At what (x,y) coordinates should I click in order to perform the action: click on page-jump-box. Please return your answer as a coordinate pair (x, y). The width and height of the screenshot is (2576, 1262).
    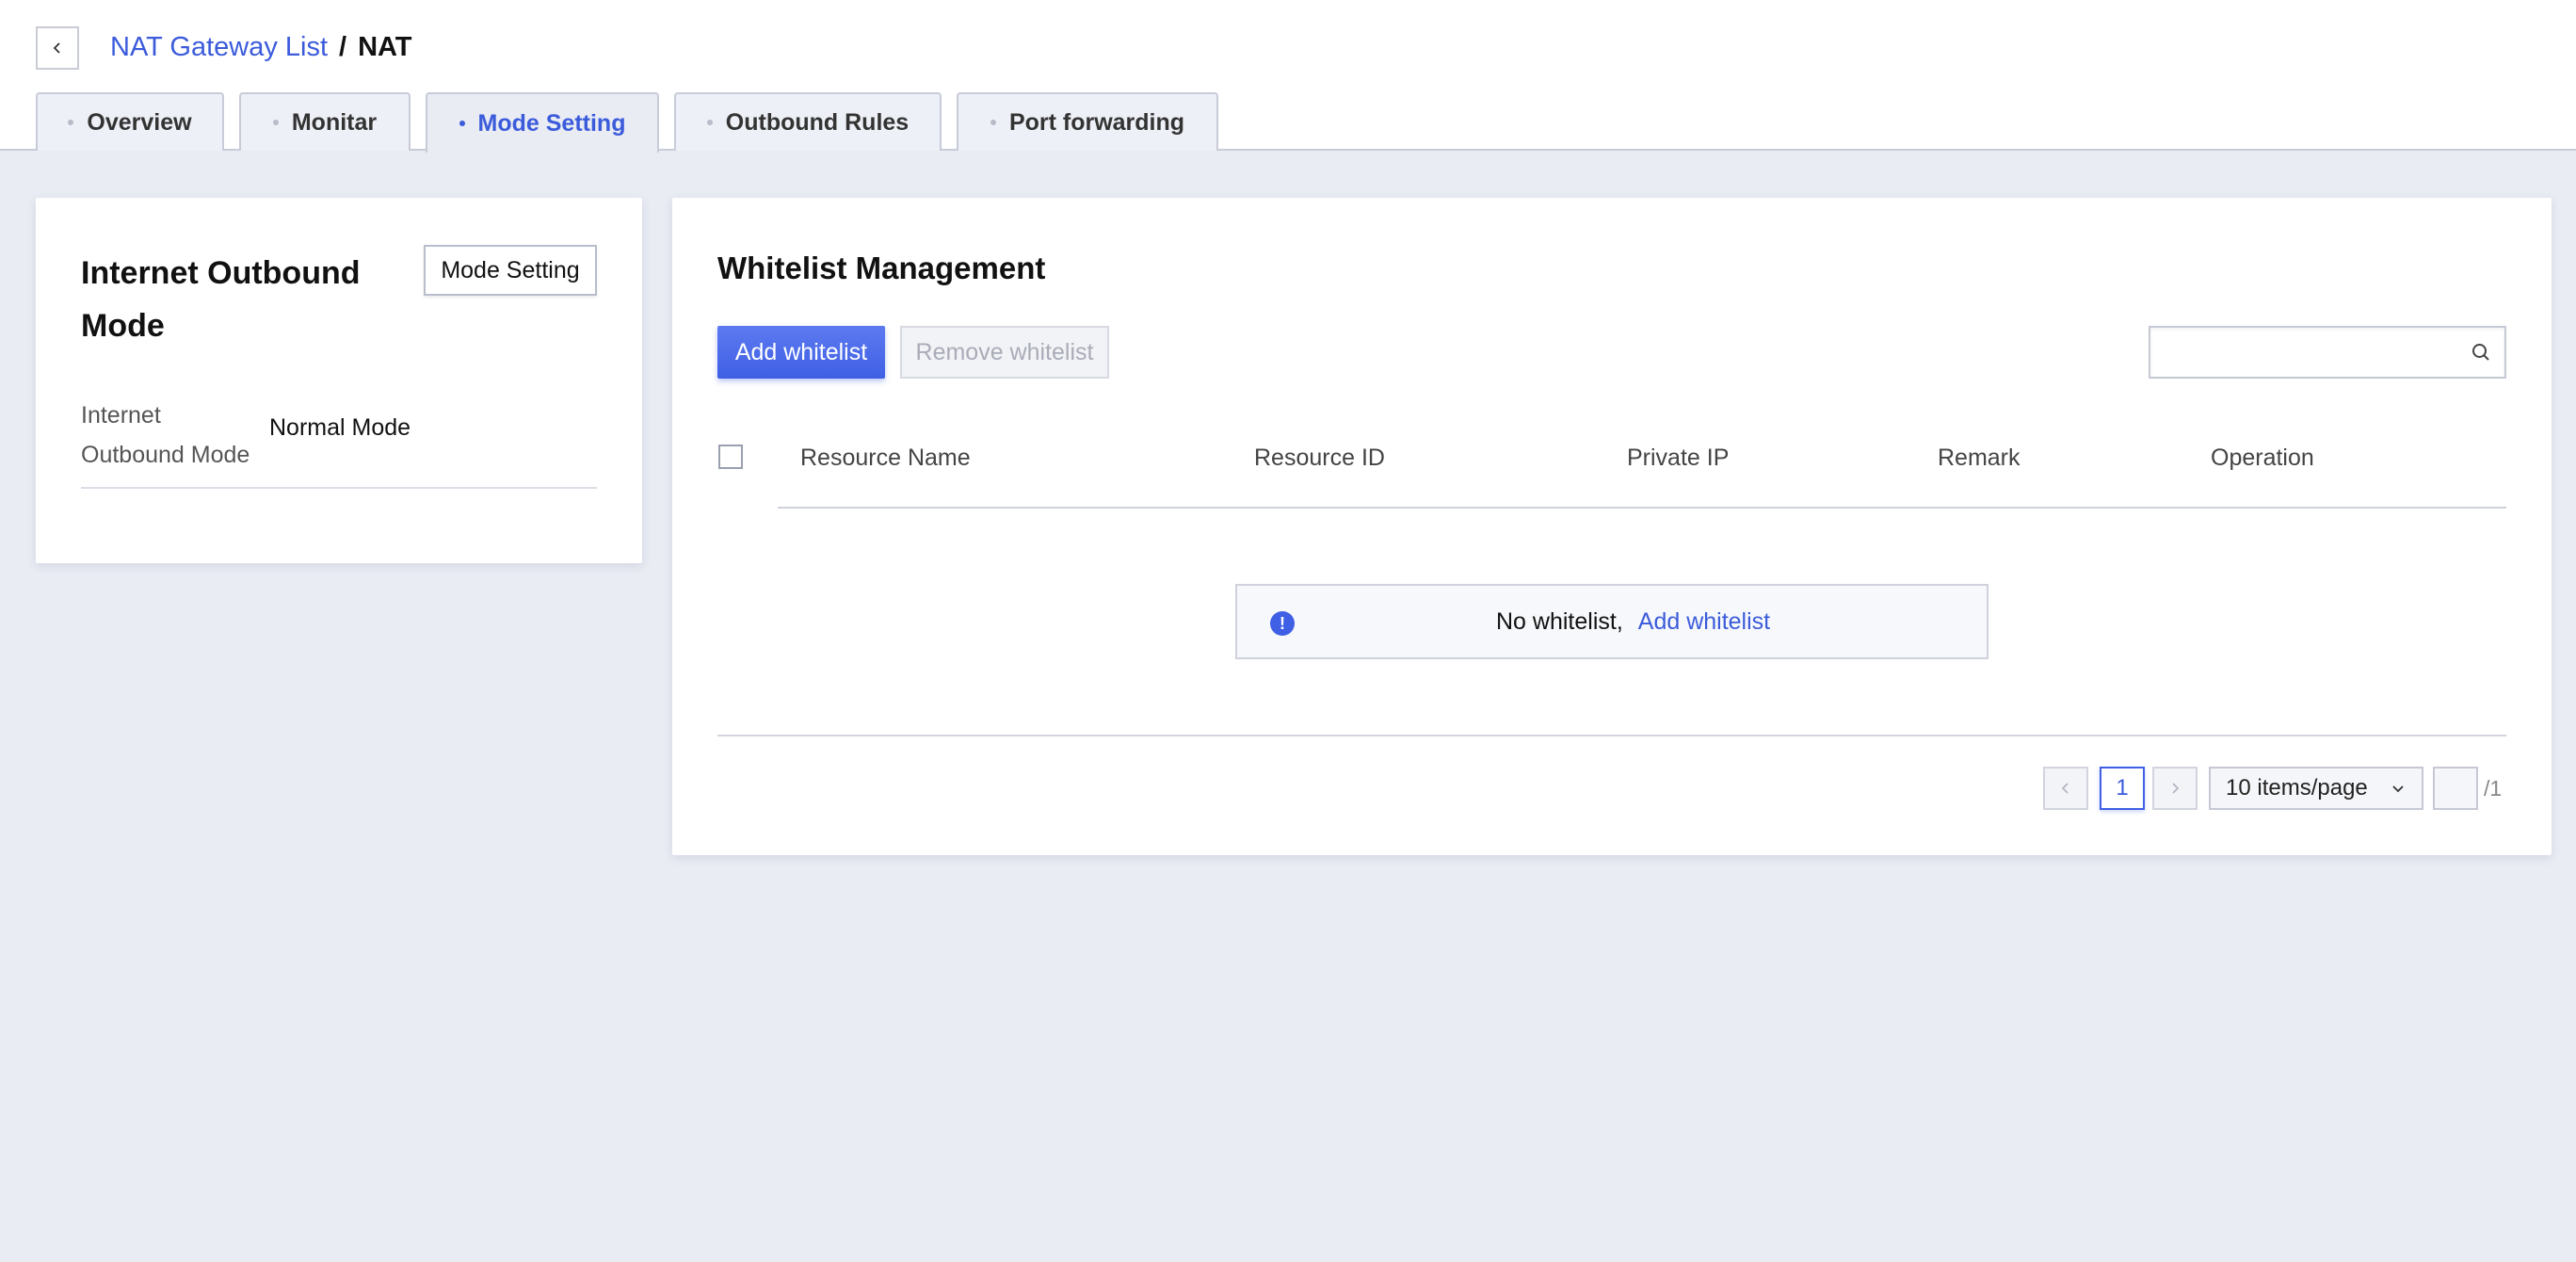
    Looking at the image, I should click on (2456, 788).